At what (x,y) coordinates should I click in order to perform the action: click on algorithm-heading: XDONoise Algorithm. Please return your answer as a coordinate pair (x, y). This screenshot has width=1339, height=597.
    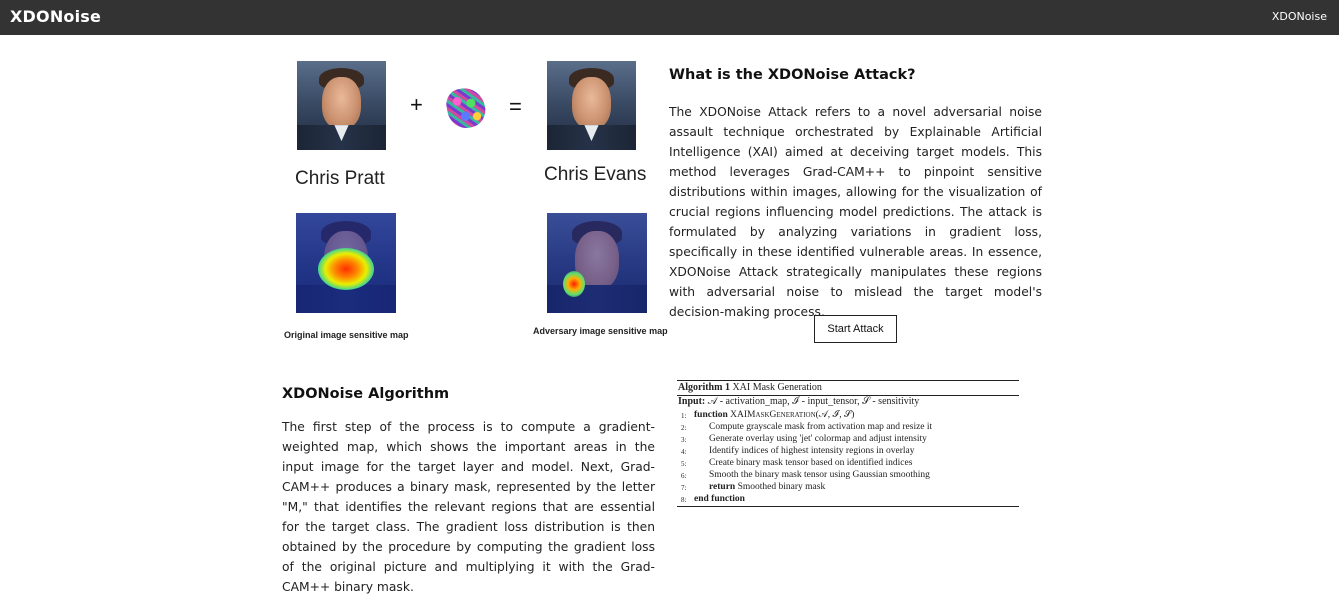
    Looking at the image, I should click on (366, 394).